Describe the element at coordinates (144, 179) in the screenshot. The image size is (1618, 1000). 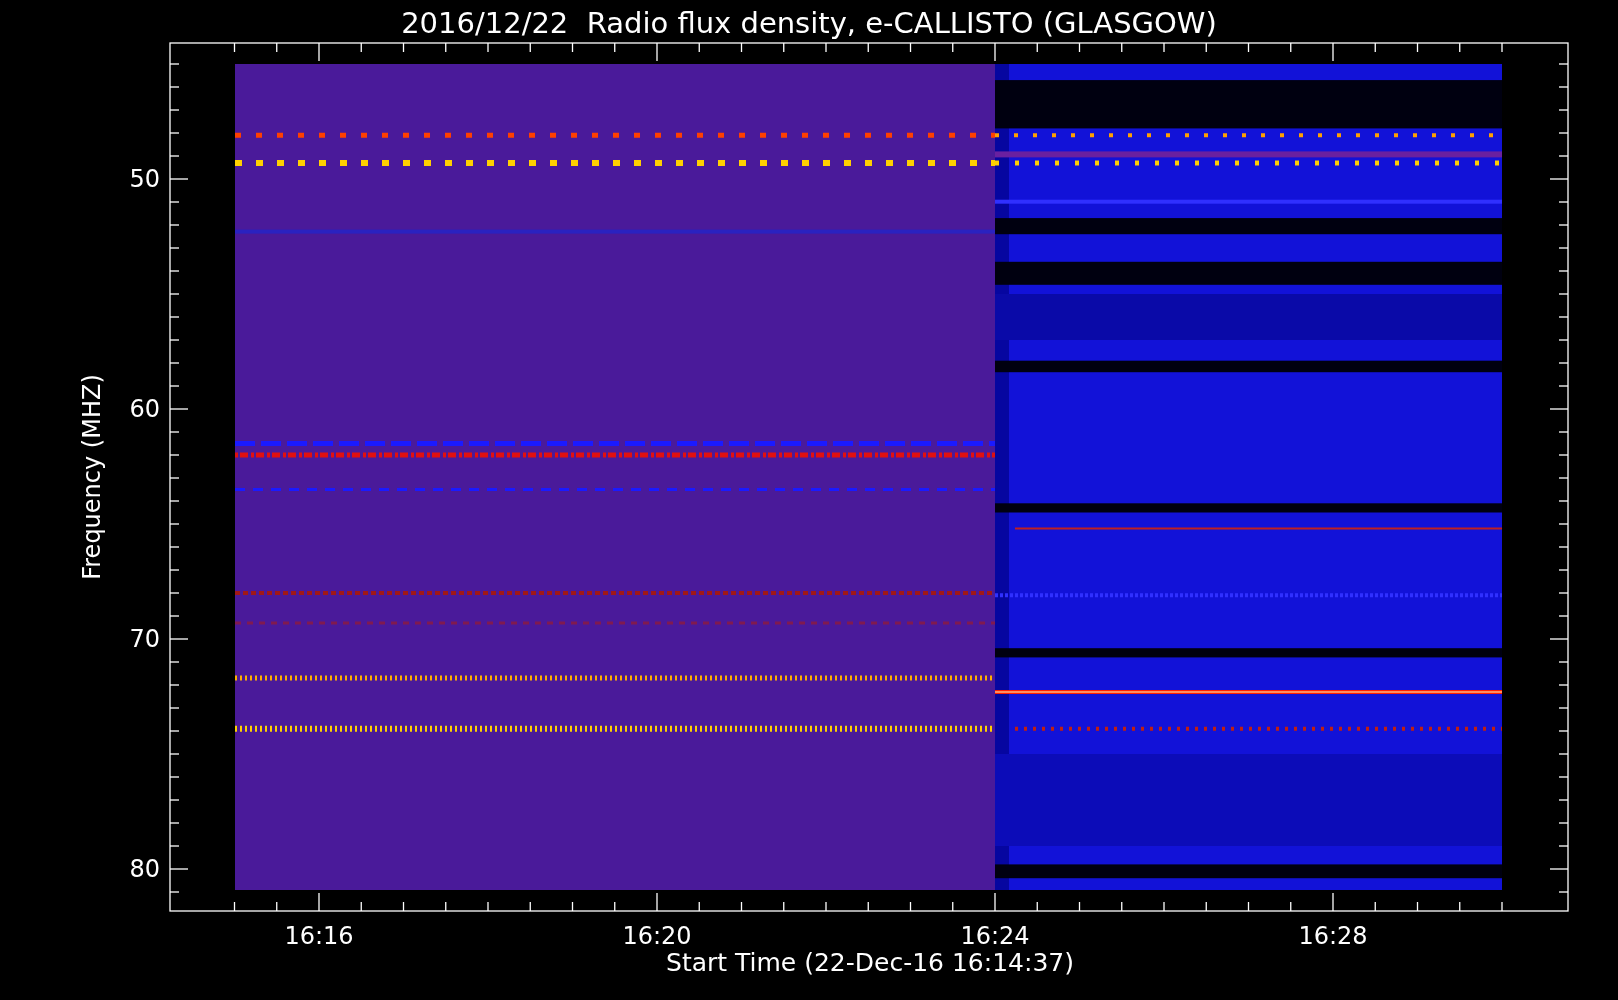
I see `y-tick-label: 50` at that location.